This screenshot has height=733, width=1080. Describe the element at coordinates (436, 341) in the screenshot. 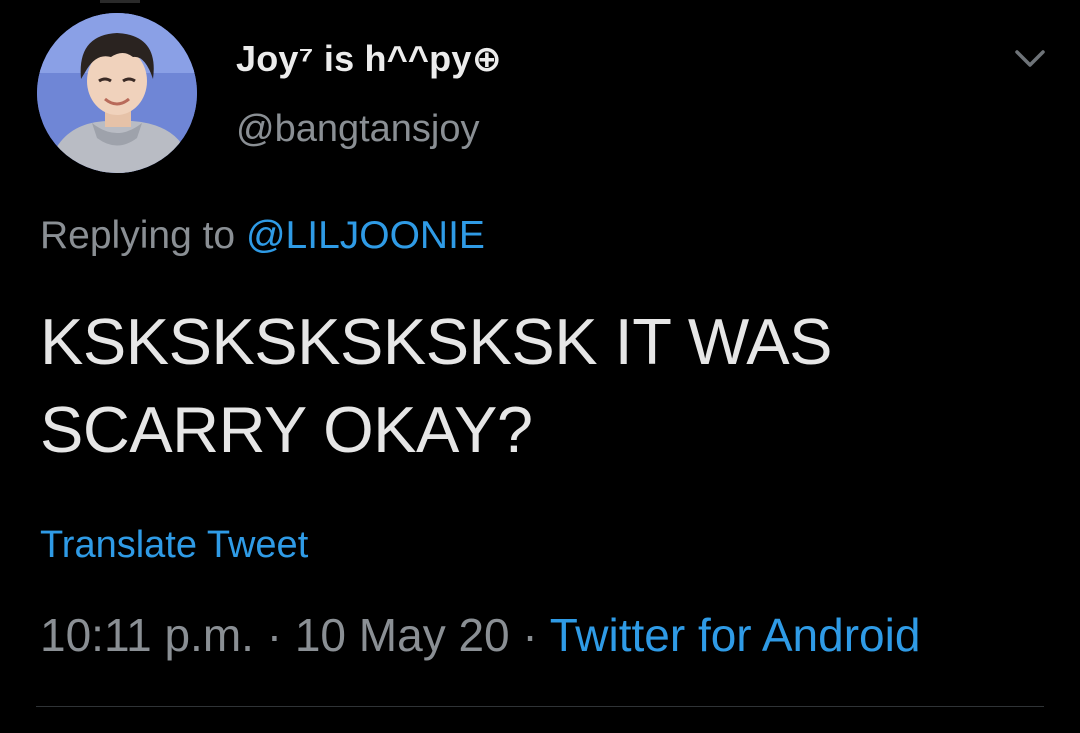

I see `tweet-text-line: KSKSKSKSKSKSK IT WAS` at that location.